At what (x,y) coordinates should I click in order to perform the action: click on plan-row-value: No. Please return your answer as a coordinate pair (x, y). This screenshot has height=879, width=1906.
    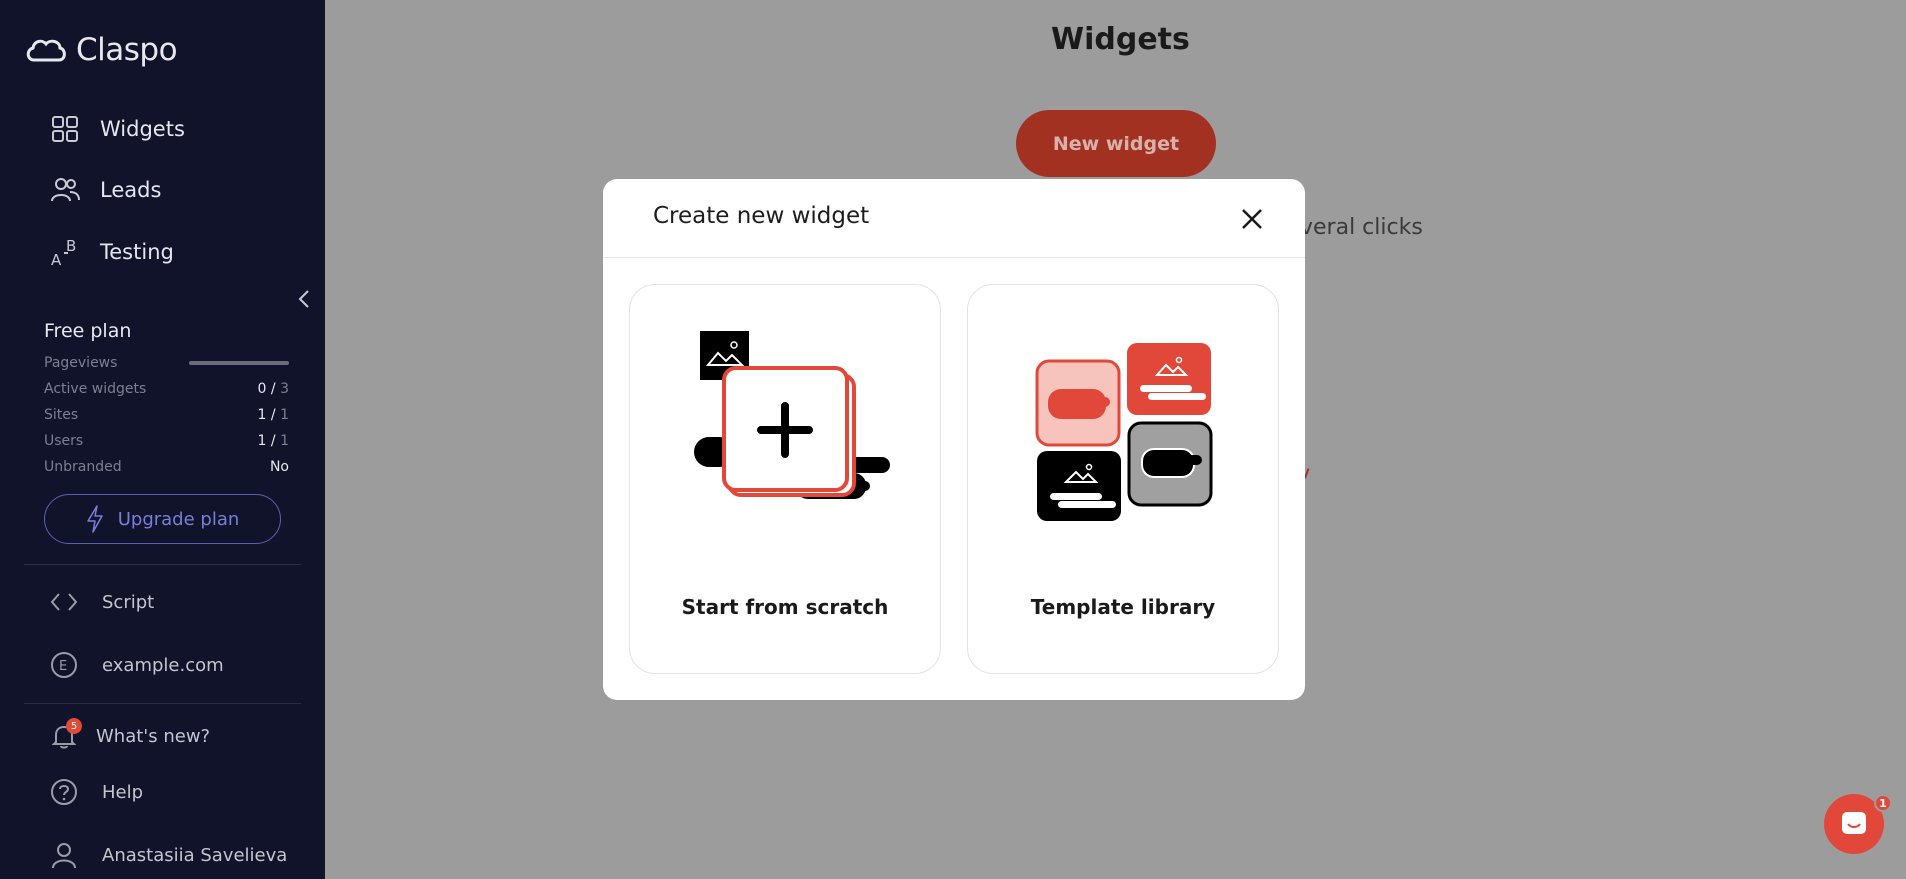
    Looking at the image, I should click on (279, 467).